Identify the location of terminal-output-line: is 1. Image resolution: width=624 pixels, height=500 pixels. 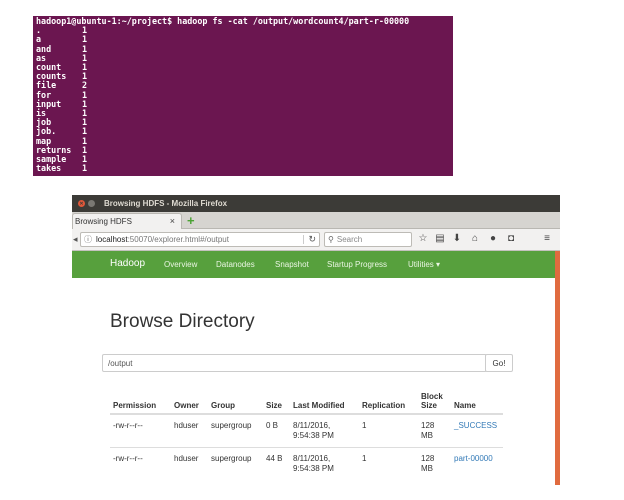
(243, 113).